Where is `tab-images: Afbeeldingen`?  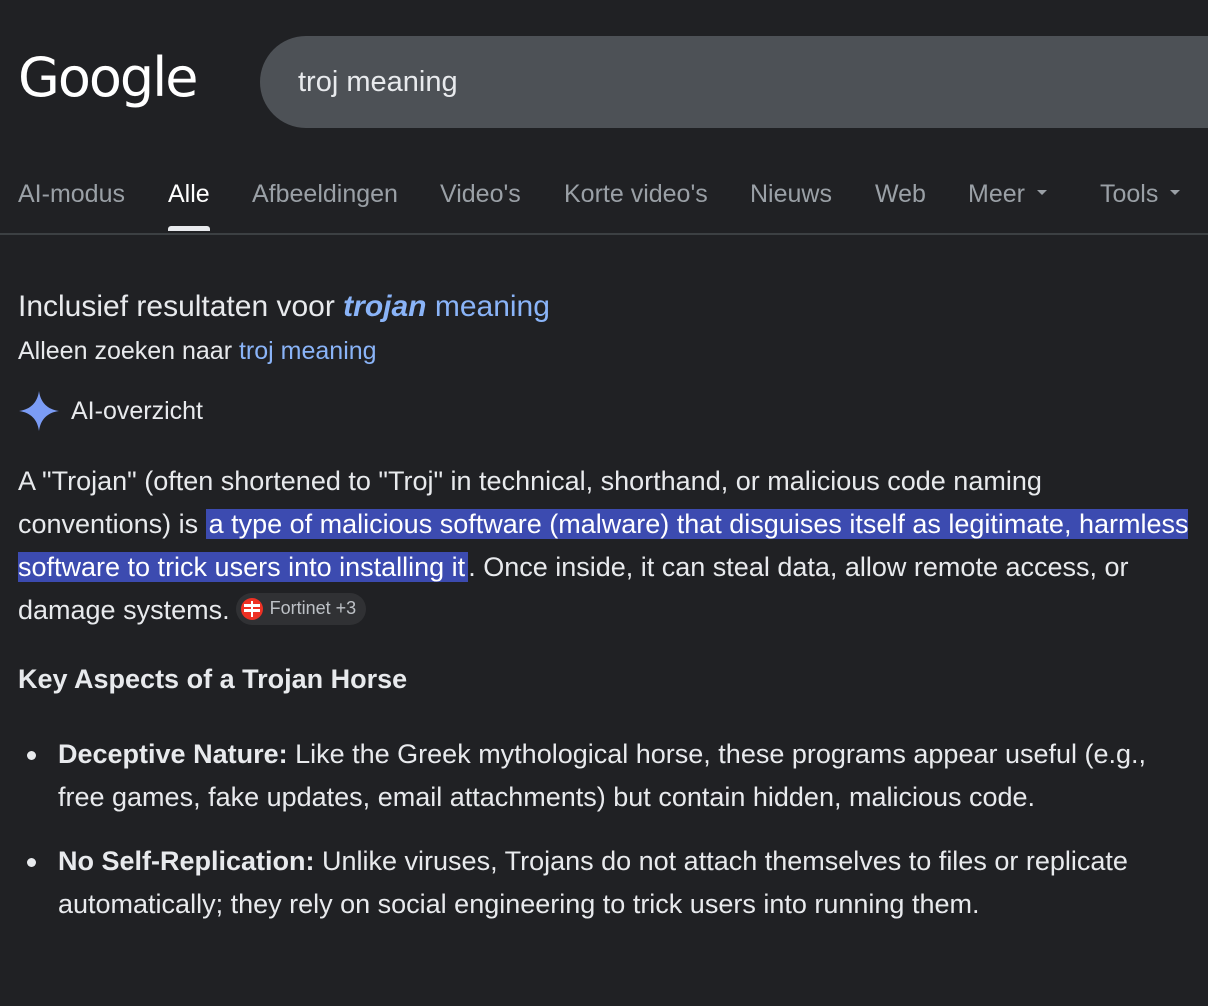 tab-images: Afbeeldingen is located at coordinates (325, 194).